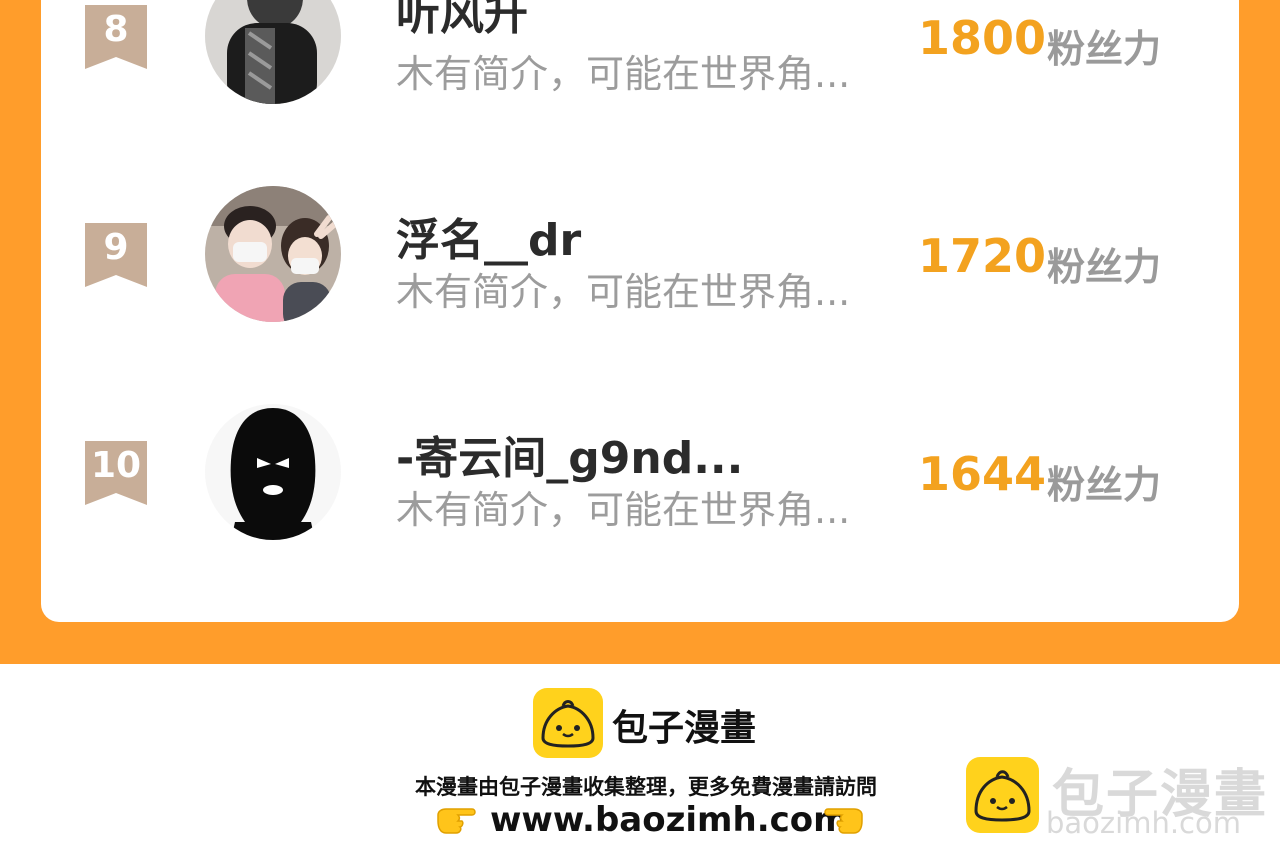 The height and width of the screenshot is (864, 1280). I want to click on user-name: 听风升, so click(462, 21).